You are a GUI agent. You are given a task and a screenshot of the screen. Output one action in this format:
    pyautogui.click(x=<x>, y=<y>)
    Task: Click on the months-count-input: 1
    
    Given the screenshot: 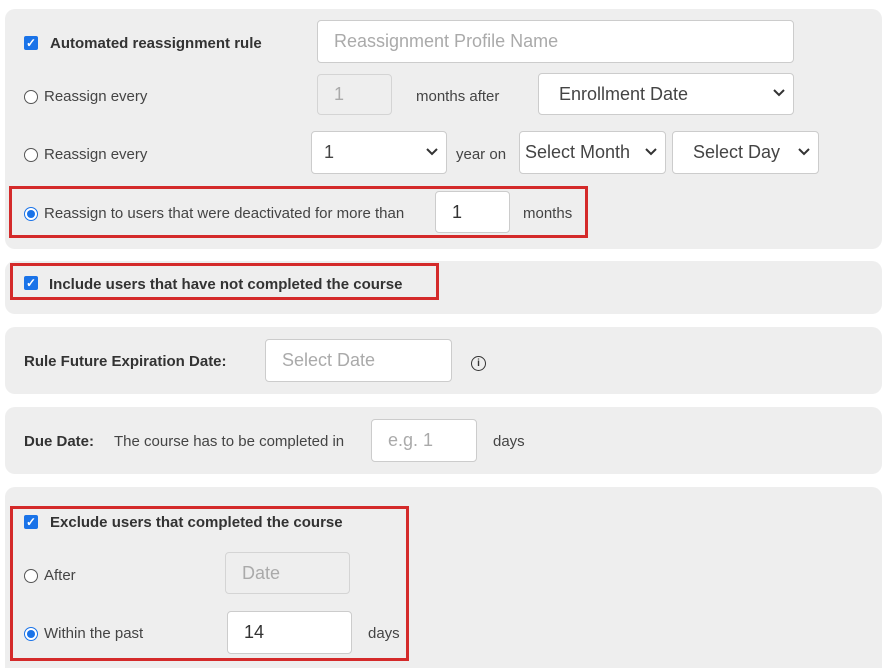 What is the action you would take?
    pyautogui.click(x=354, y=94)
    